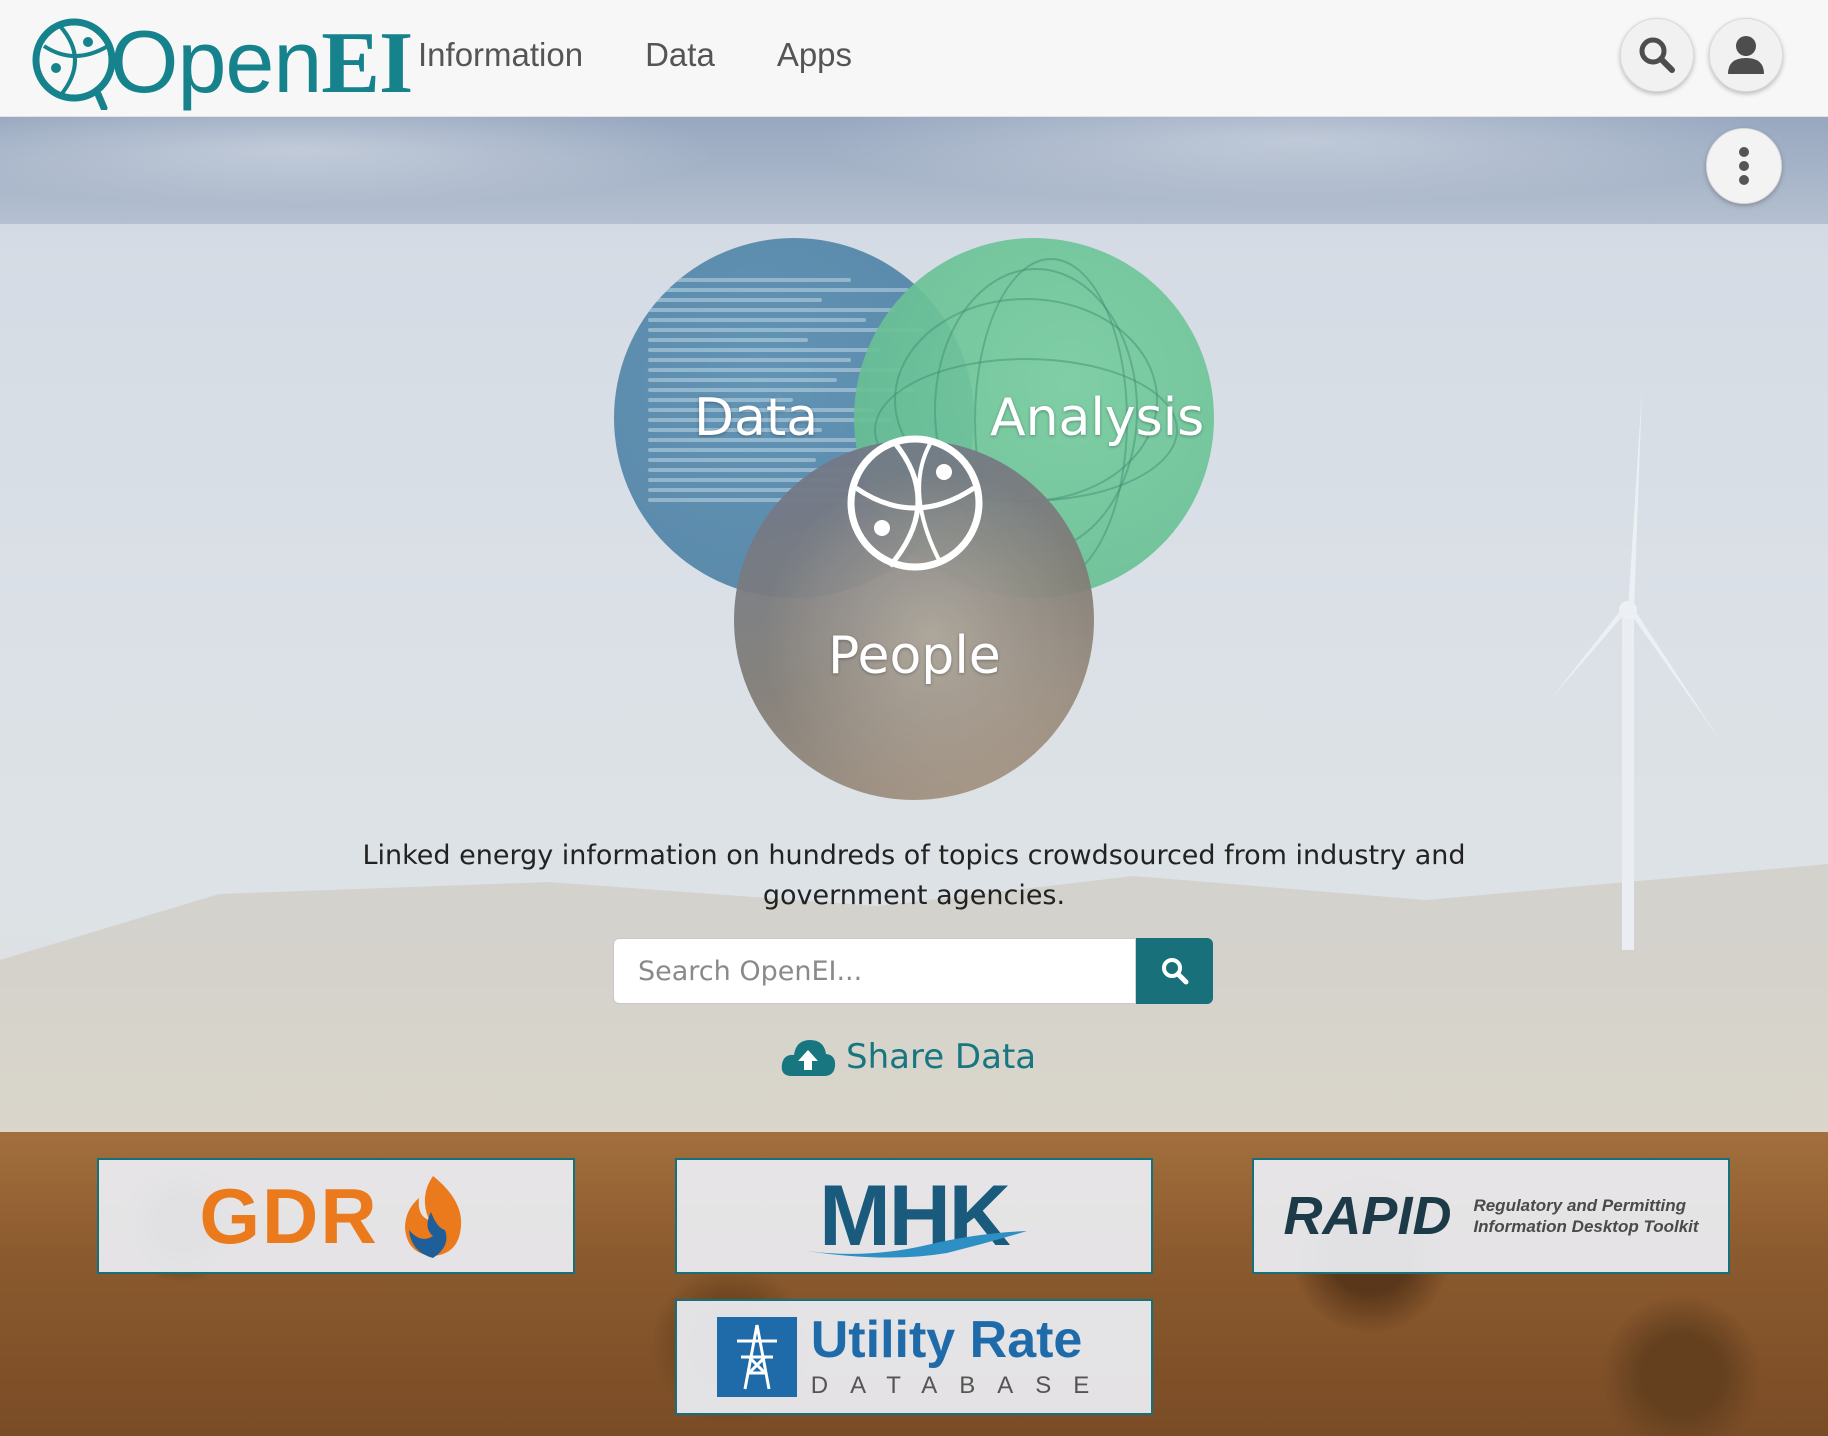  Describe the element at coordinates (1579, 1205) in the screenshot. I see `rapid-subtitle-line-1: Regulatory and Permitting` at that location.